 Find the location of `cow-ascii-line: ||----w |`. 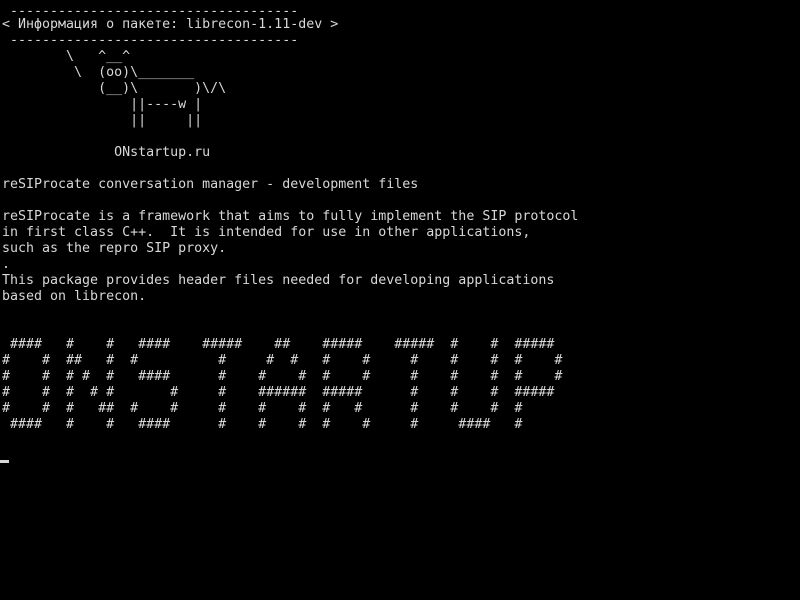

cow-ascii-line: ||----w | is located at coordinates (102, 104).